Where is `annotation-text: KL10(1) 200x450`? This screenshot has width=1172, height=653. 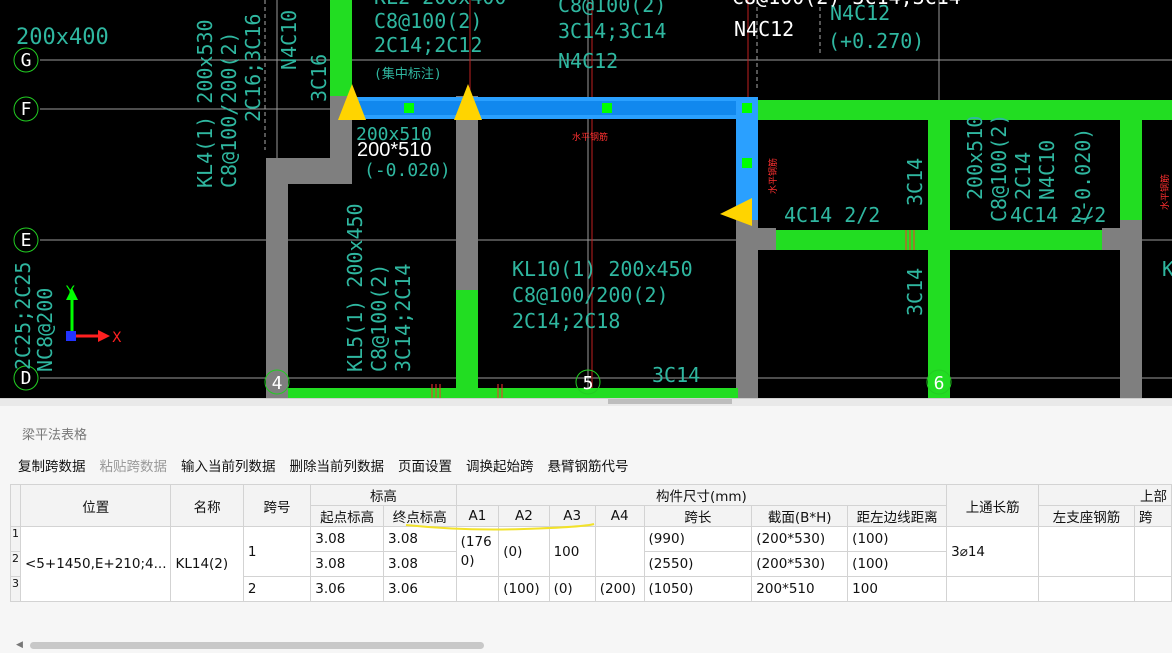
annotation-text: KL10(1) 200x450 is located at coordinates (602, 269).